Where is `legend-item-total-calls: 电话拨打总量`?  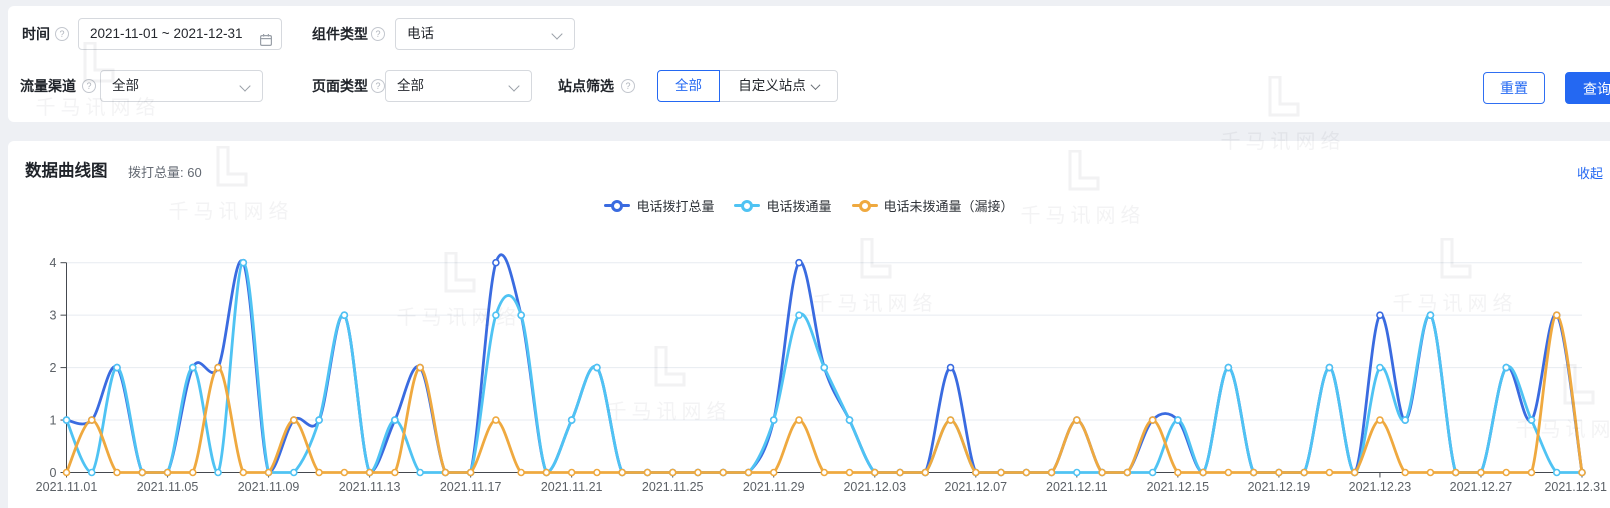
legend-item-total-calls: 电话拨打总量 is located at coordinates (659, 205).